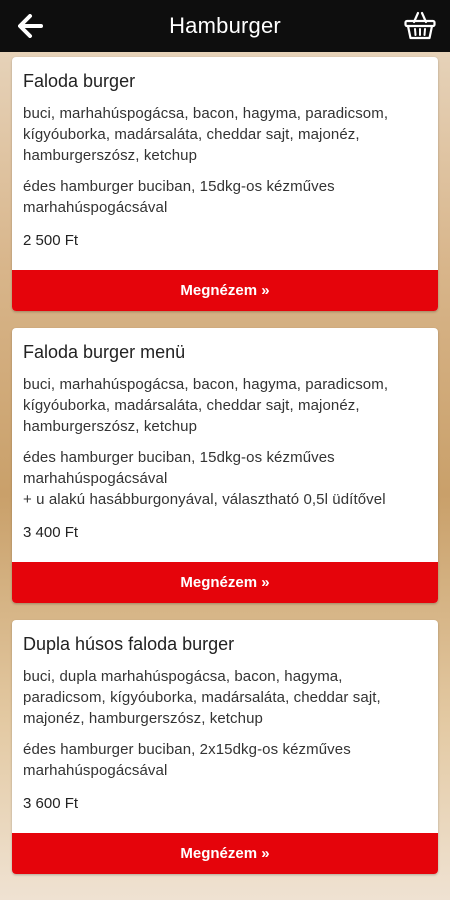 The height and width of the screenshot is (900, 450). I want to click on cart-button, so click(420, 26).